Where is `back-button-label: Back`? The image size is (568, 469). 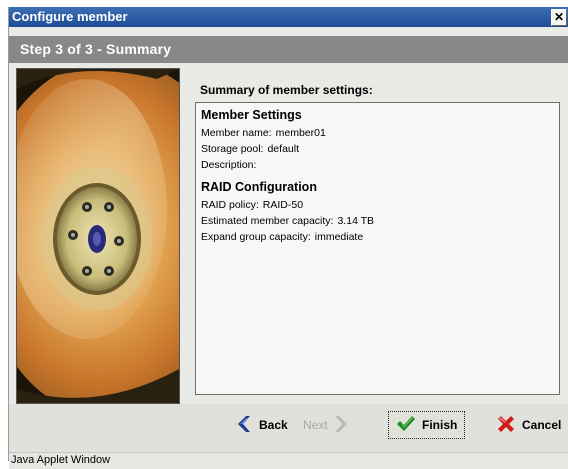
back-button-label: Back is located at coordinates (273, 425).